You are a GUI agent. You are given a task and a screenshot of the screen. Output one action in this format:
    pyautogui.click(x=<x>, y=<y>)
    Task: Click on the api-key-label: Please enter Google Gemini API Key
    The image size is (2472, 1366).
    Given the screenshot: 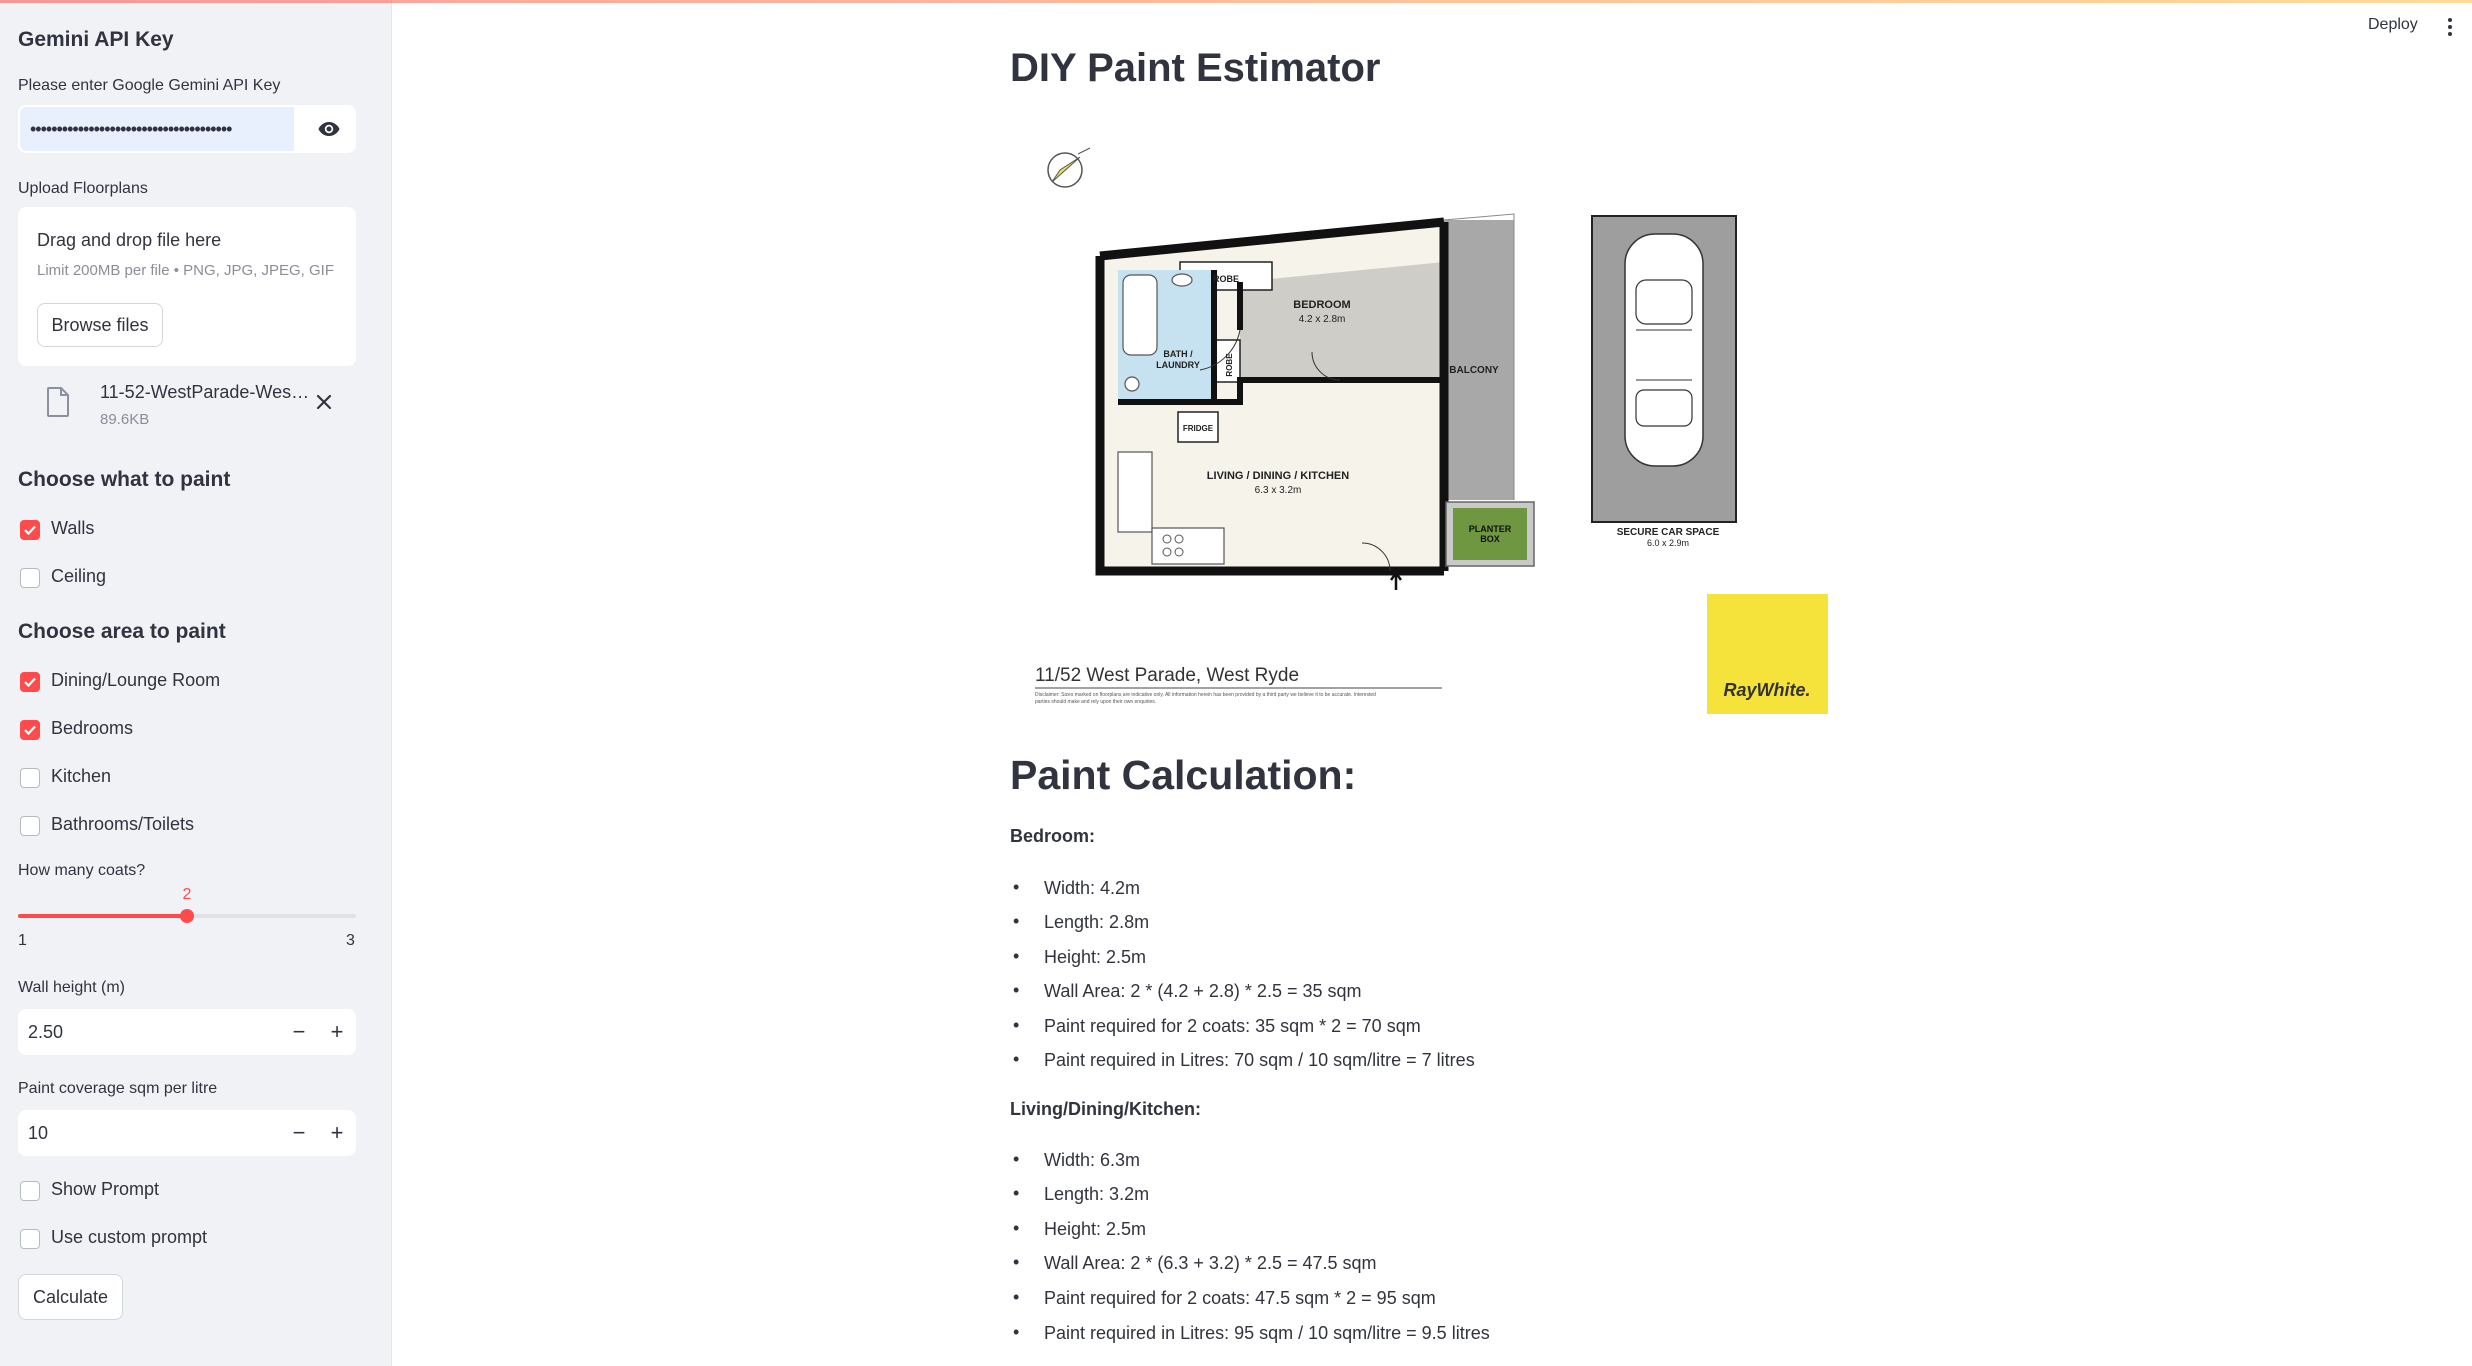 What is the action you would take?
    pyautogui.click(x=149, y=85)
    